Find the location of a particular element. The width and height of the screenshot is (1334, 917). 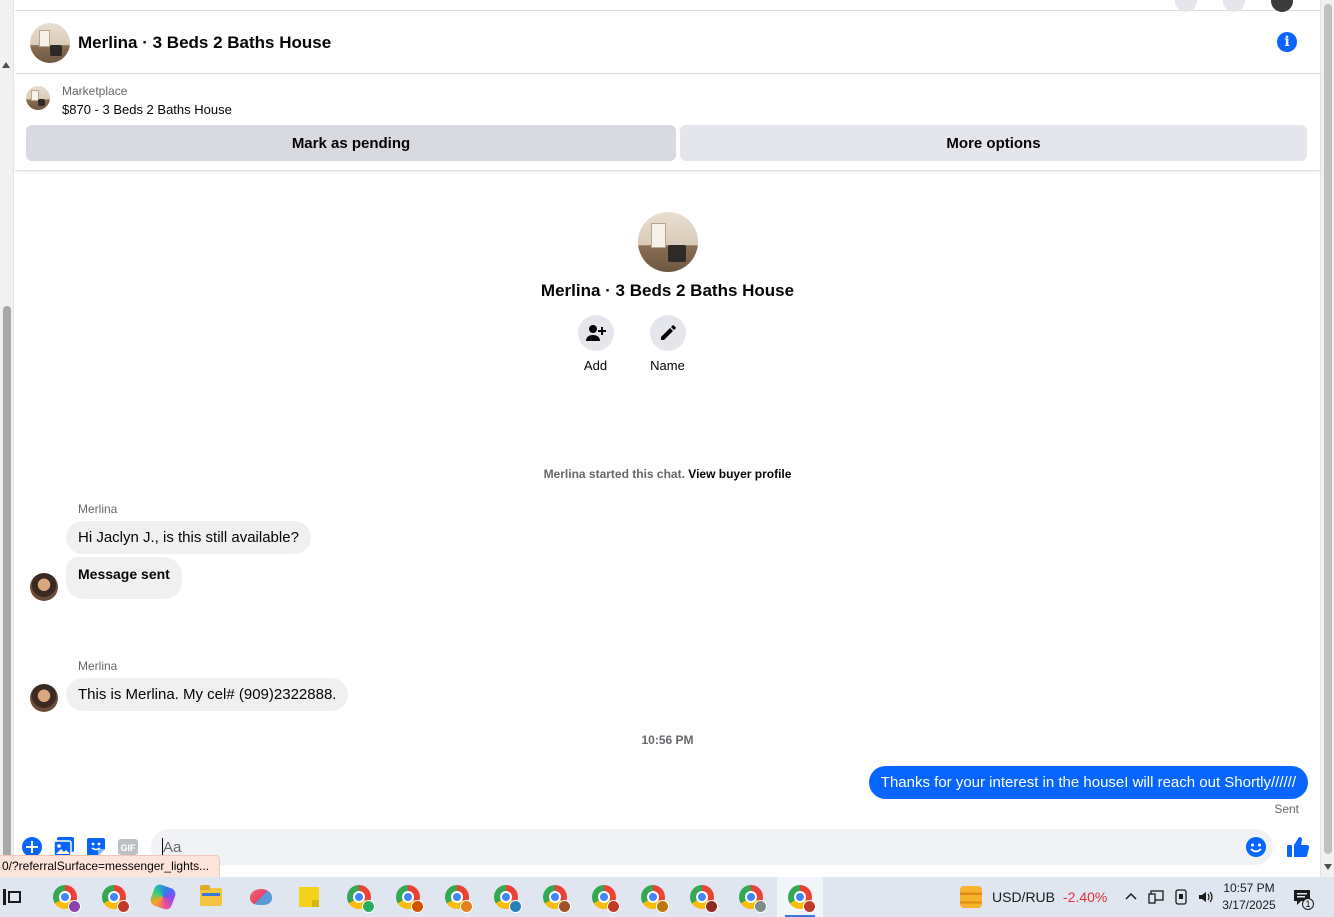

message-input is located at coordinates (693, 847).